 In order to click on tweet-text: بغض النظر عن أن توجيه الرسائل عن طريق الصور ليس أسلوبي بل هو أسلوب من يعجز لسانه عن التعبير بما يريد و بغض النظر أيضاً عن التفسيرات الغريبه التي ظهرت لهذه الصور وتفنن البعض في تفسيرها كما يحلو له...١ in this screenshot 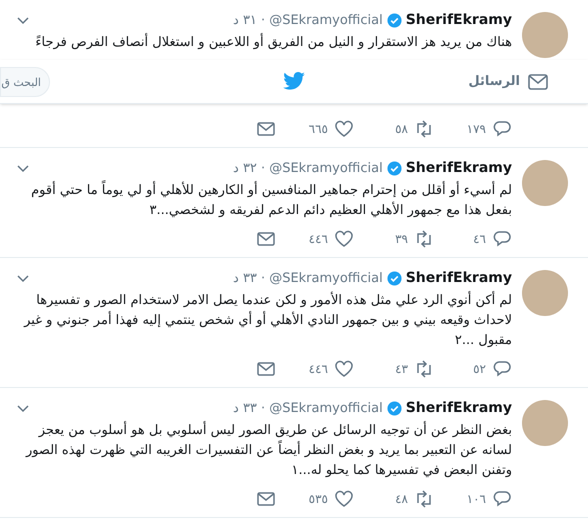, I will do `click(268, 450)`.